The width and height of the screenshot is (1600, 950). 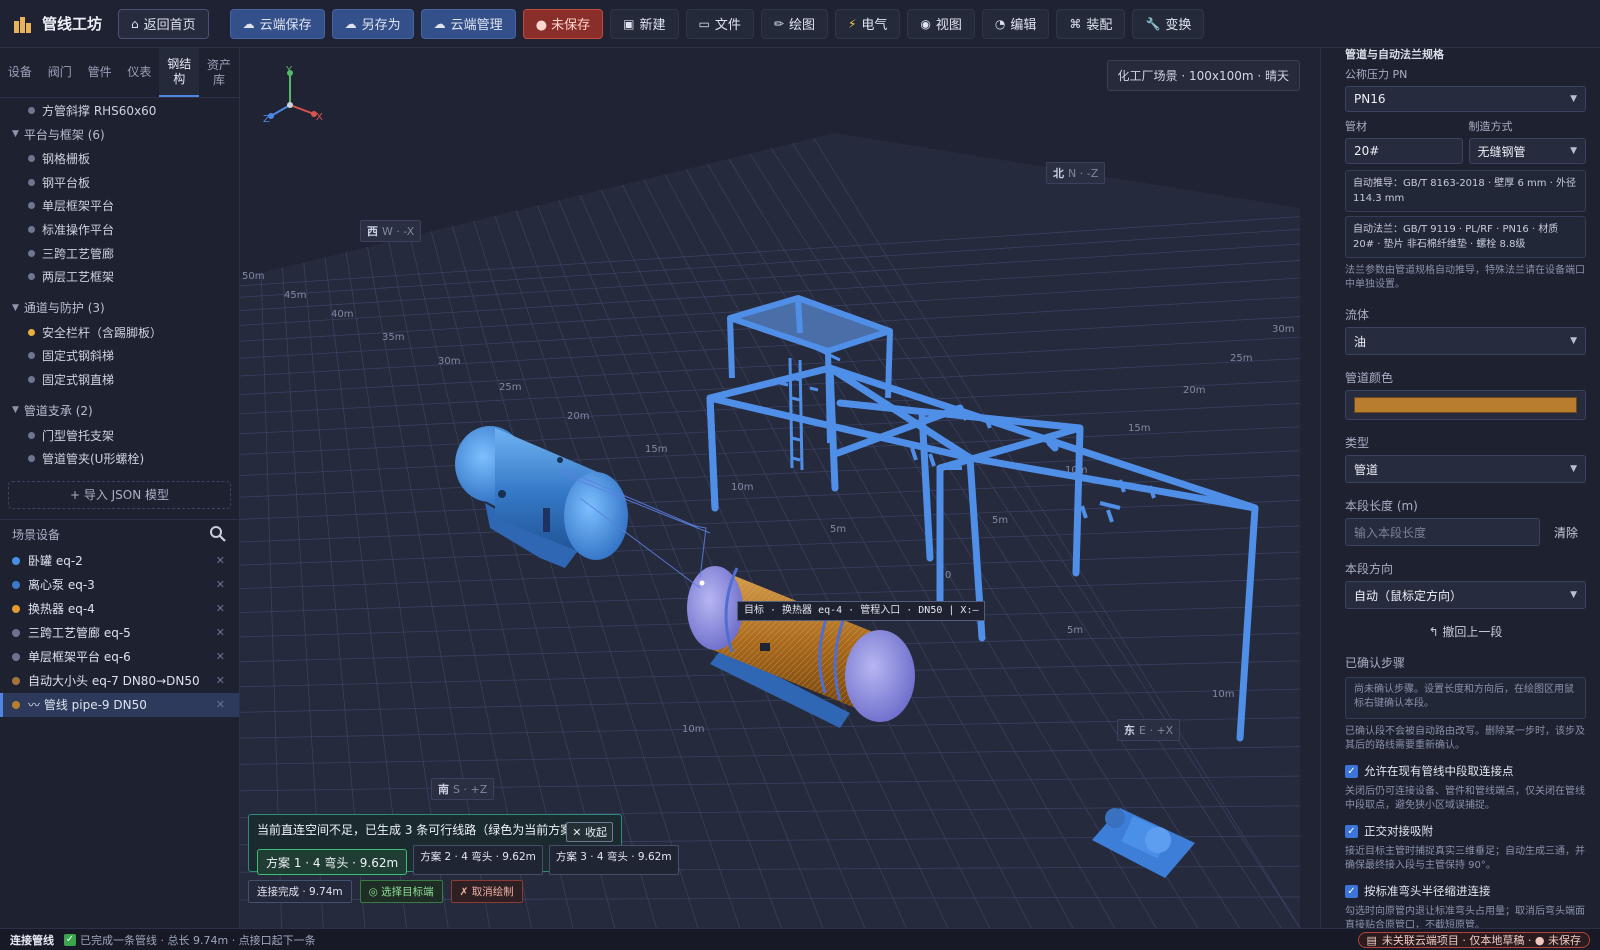 I want to click on edit-menu: ◔ 编辑, so click(x=1015, y=23).